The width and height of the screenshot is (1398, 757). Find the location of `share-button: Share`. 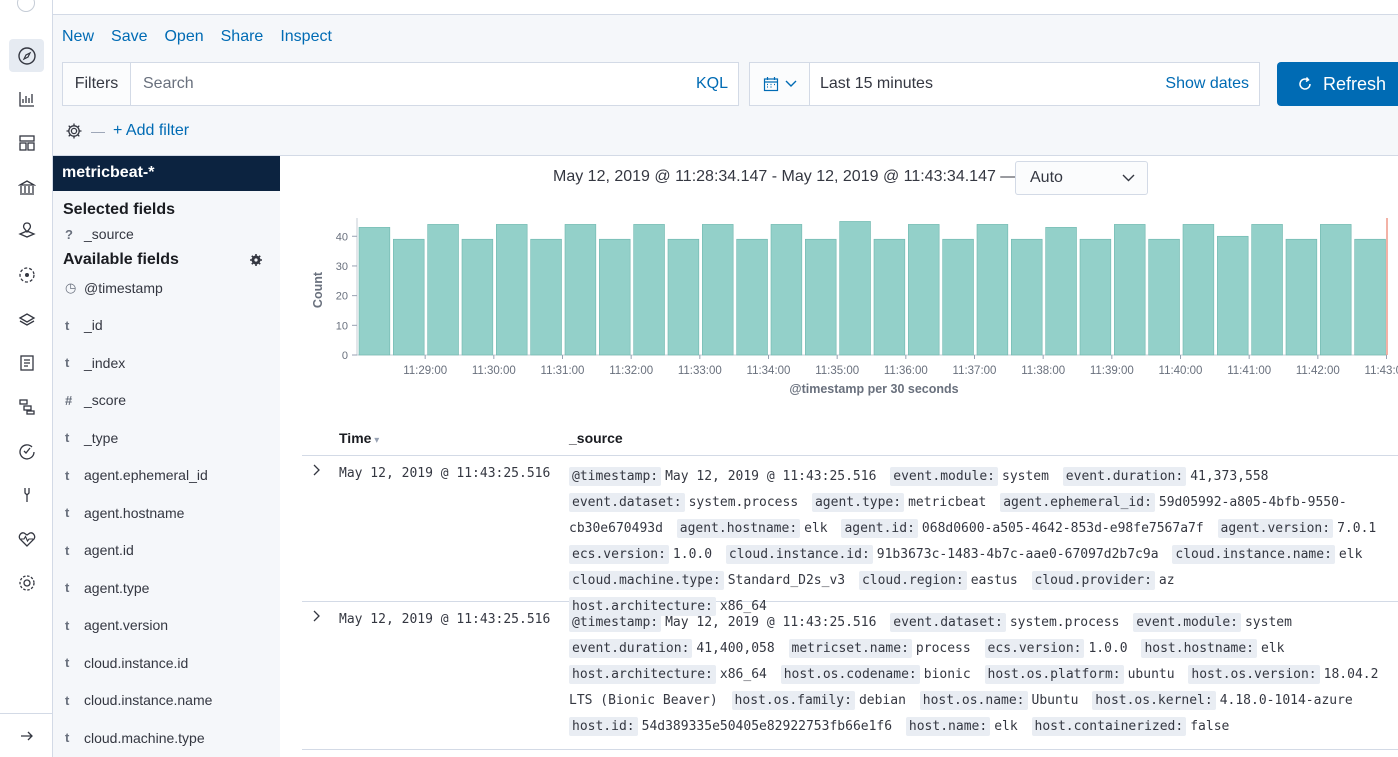

share-button: Share is located at coordinates (242, 37).